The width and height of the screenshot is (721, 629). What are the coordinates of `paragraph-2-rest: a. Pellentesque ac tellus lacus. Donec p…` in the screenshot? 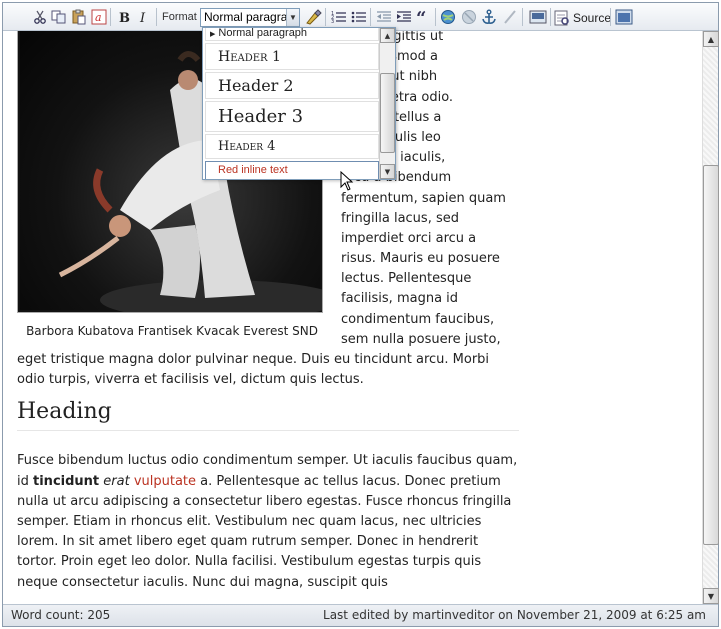 It's located at (264, 531).